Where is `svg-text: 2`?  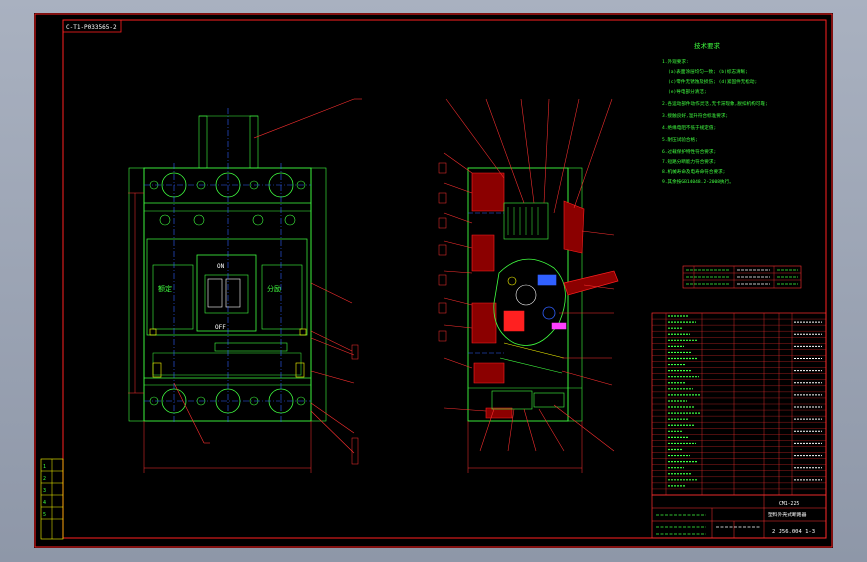
svg-text: 2 is located at coordinates (44, 479).